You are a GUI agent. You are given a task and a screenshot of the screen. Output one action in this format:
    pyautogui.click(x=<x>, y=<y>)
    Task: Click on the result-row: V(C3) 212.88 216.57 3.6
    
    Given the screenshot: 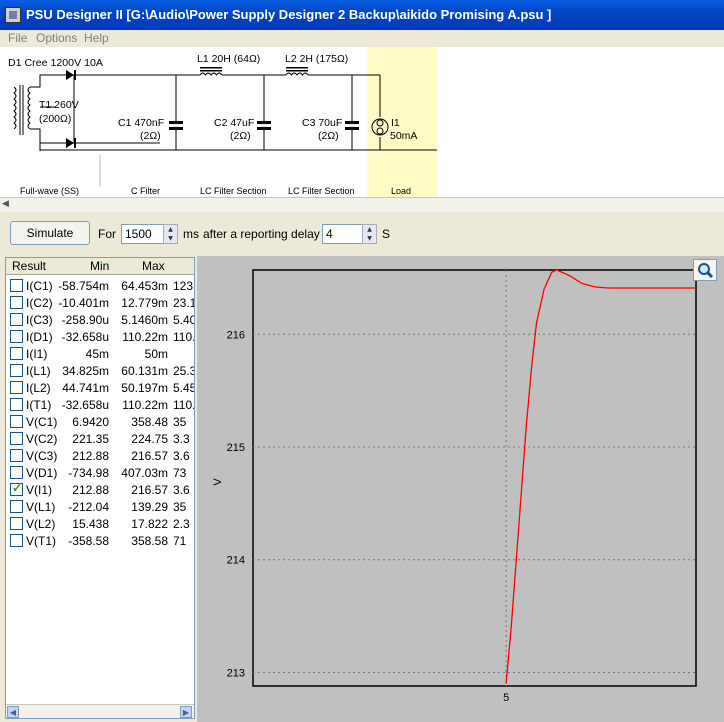 What is the action you would take?
    pyautogui.click(x=100, y=455)
    